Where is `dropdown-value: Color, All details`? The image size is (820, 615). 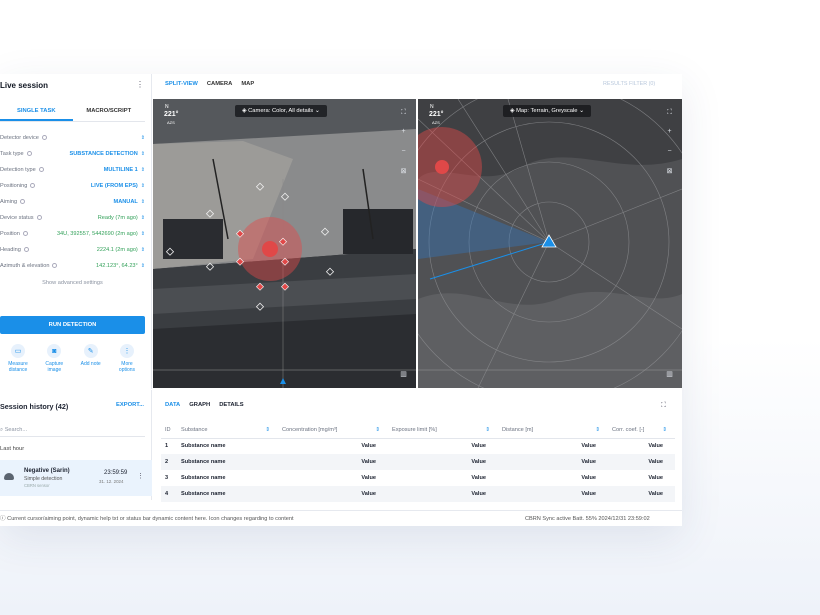 dropdown-value: Color, All details is located at coordinates (292, 111).